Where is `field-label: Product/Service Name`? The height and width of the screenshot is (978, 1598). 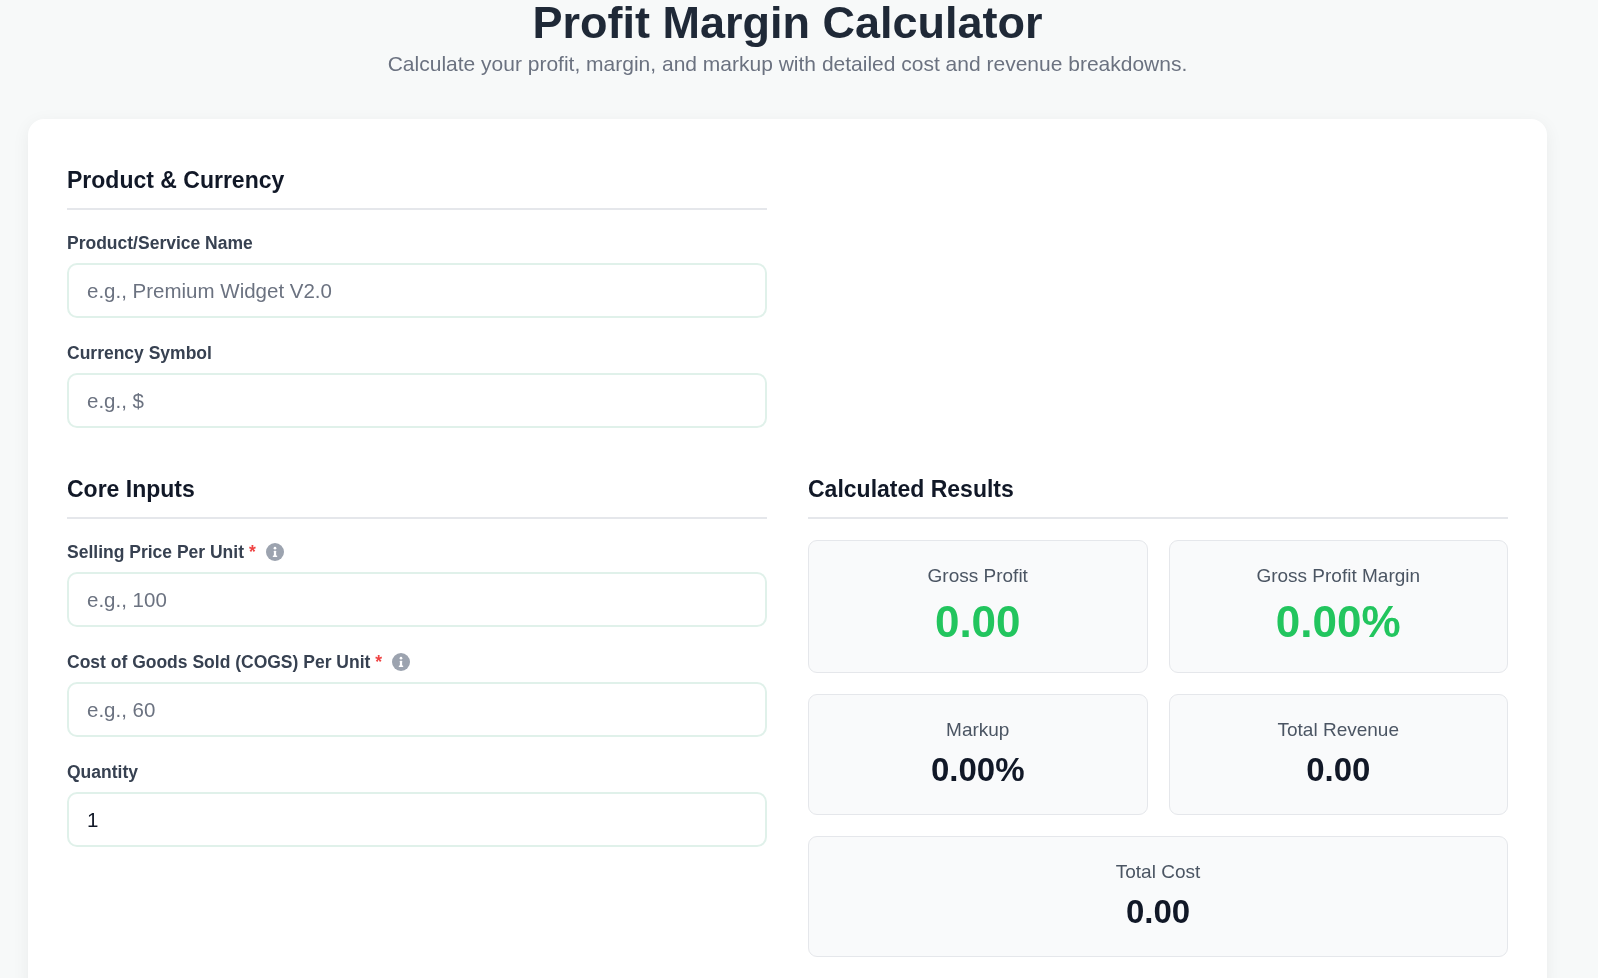 field-label: Product/Service Name is located at coordinates (160, 243).